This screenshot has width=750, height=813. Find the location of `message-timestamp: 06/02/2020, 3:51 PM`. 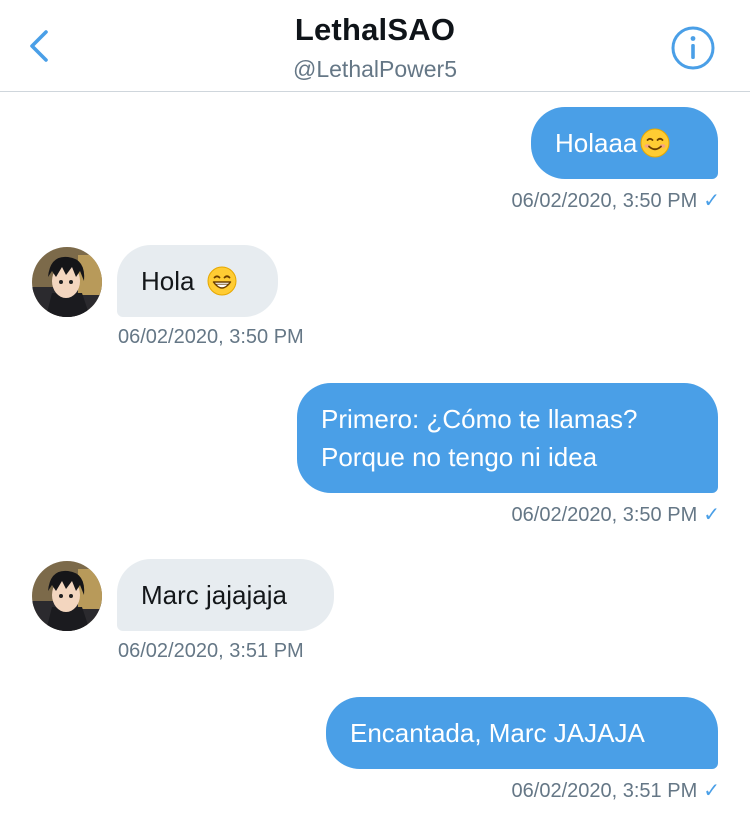

message-timestamp: 06/02/2020, 3:51 PM is located at coordinates (211, 651).